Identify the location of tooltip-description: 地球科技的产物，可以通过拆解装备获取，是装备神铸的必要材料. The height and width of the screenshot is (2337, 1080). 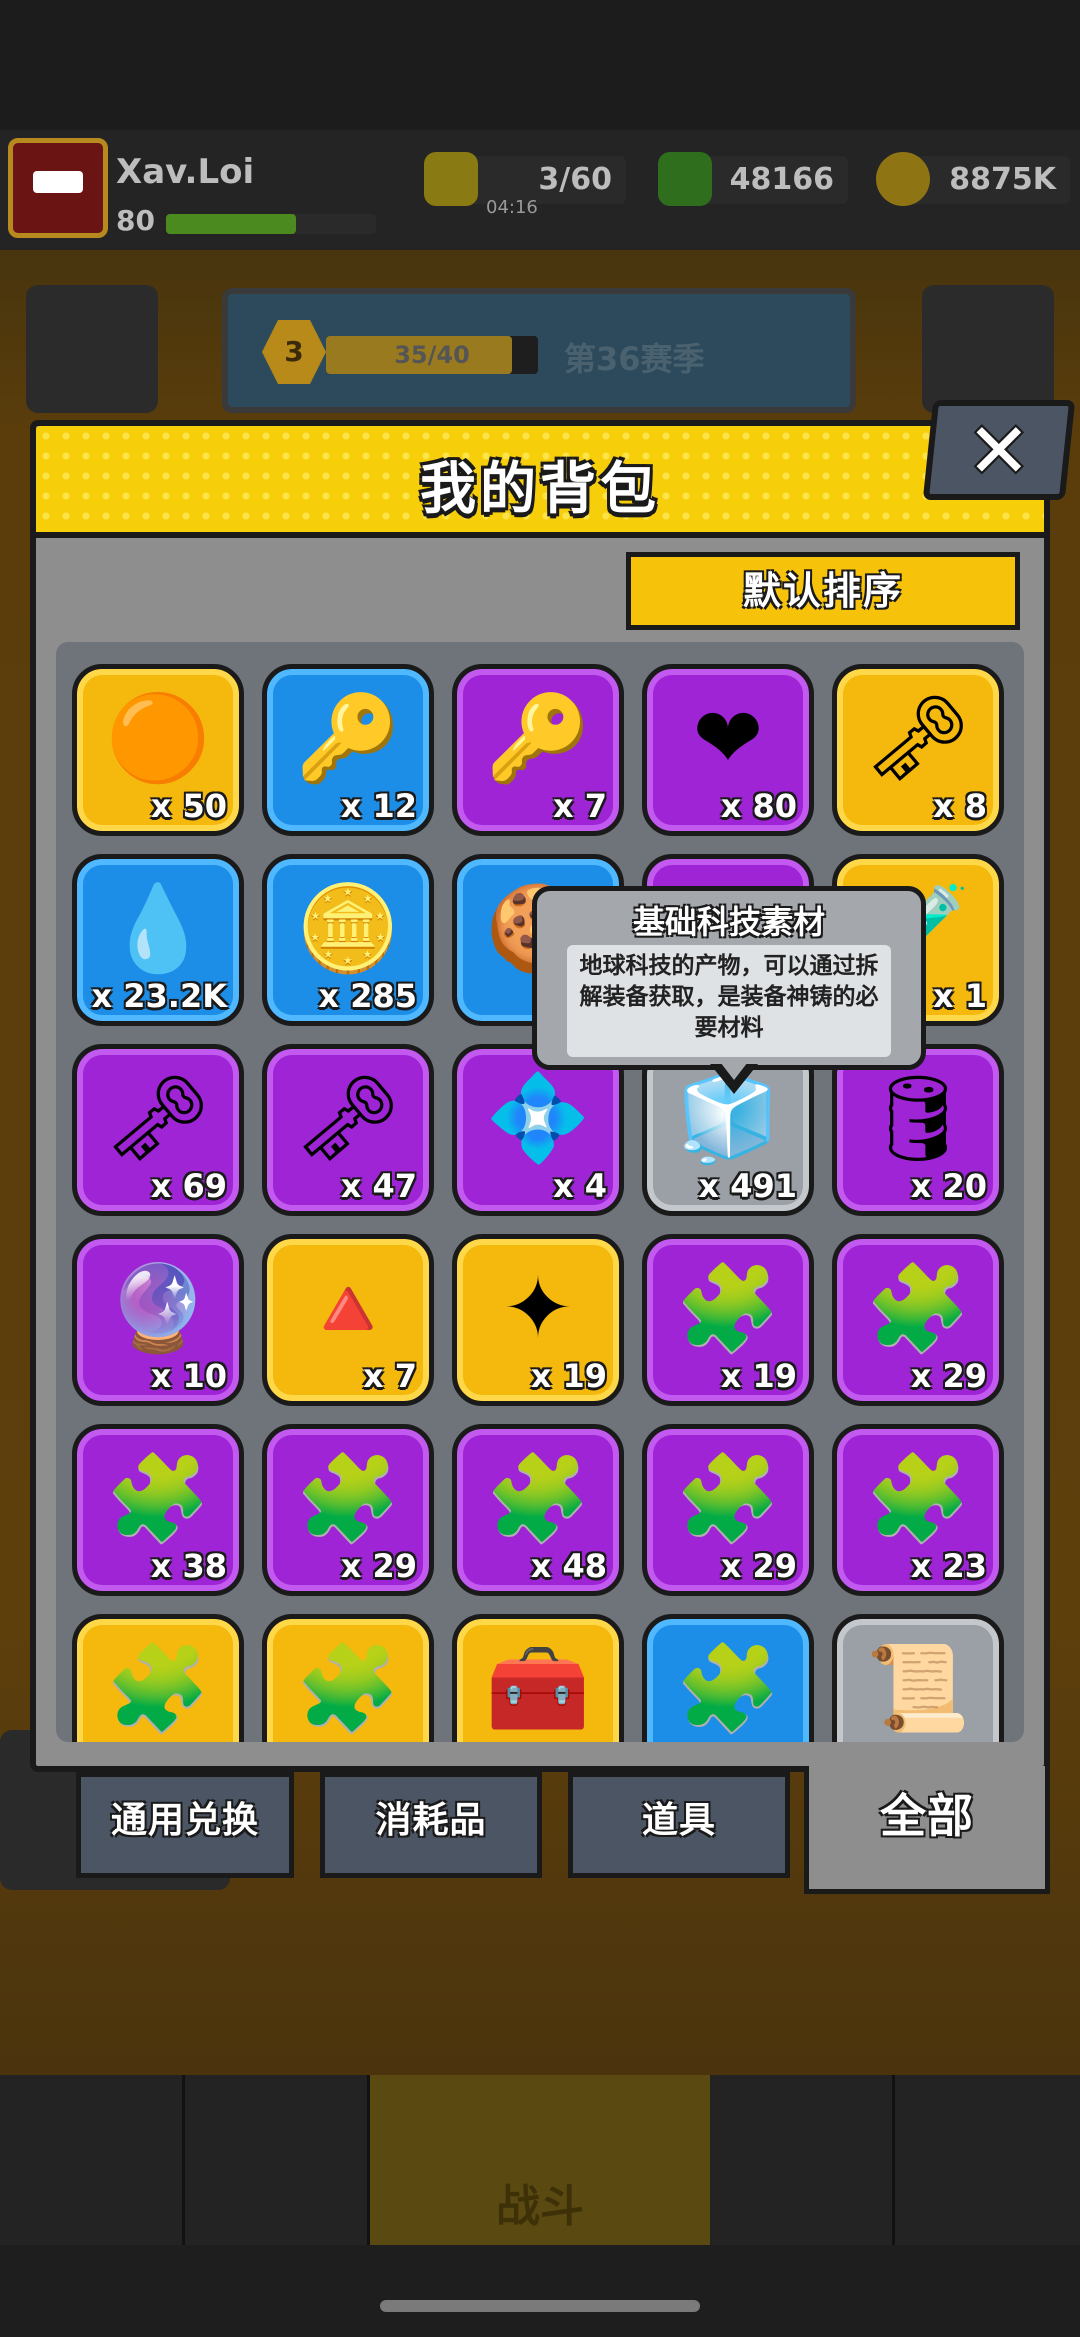
(729, 1001).